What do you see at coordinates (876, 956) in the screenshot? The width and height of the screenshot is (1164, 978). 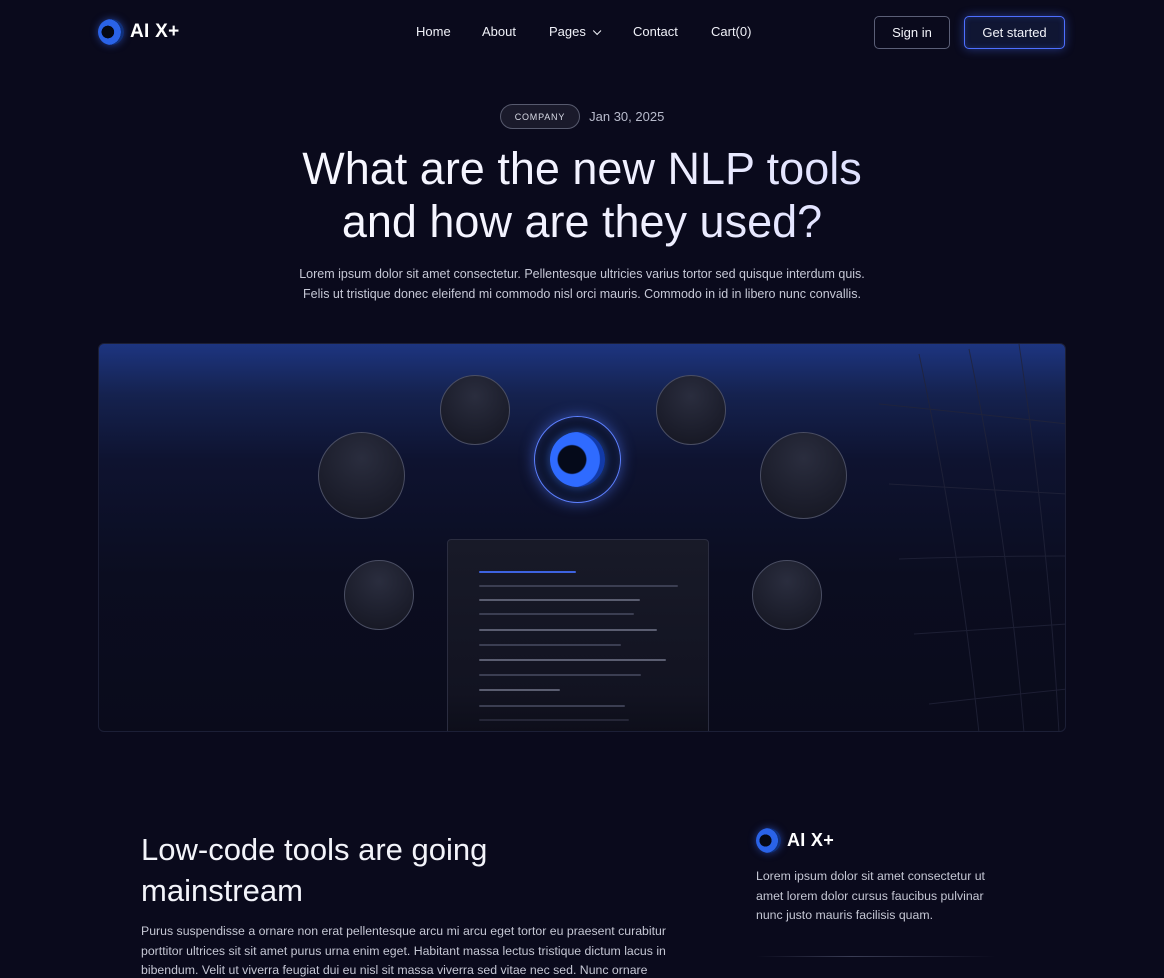 I see `sidebar-divider` at bounding box center [876, 956].